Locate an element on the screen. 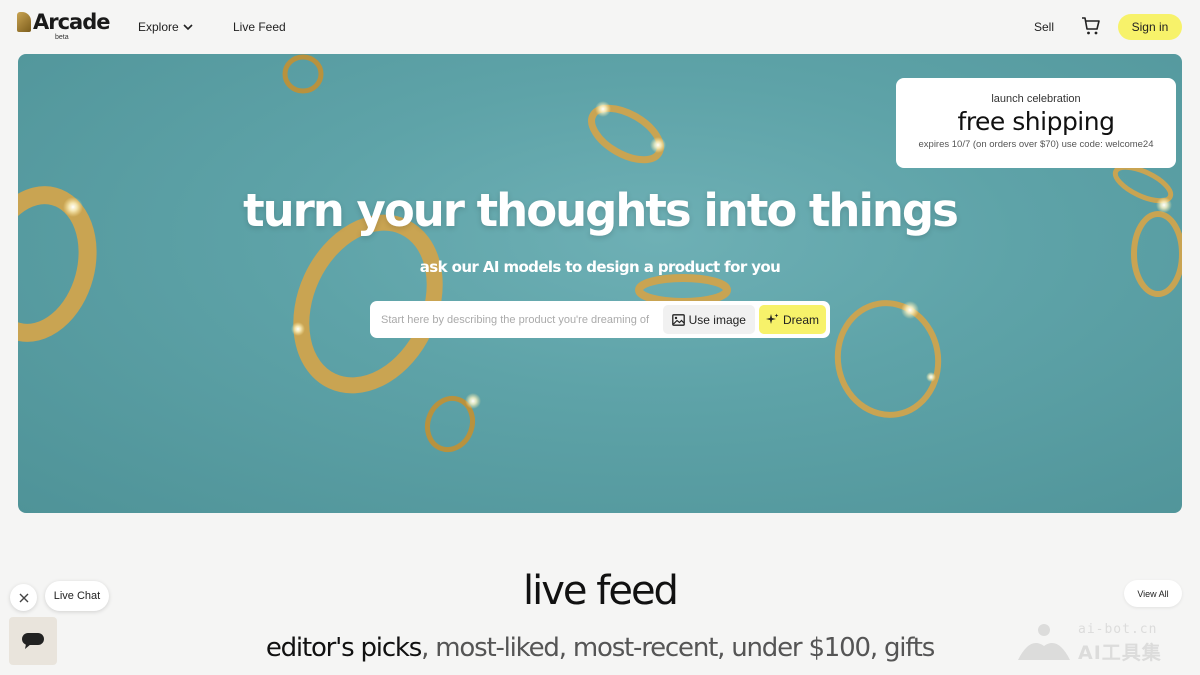  promo-headline: free shipping is located at coordinates (1036, 121).